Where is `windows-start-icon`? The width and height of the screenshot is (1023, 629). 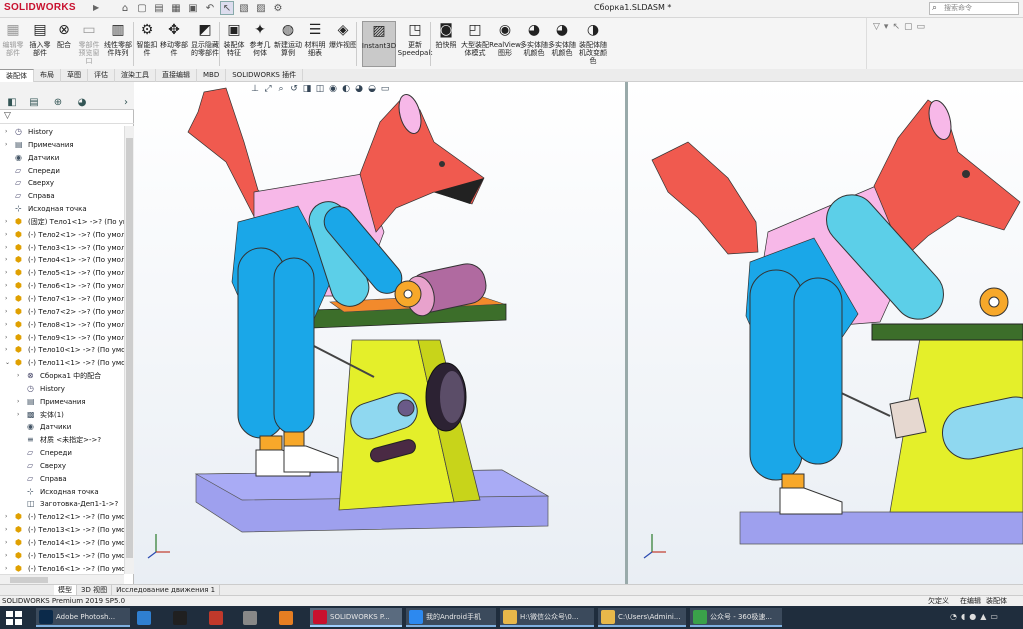 windows-start-icon is located at coordinates (14, 617).